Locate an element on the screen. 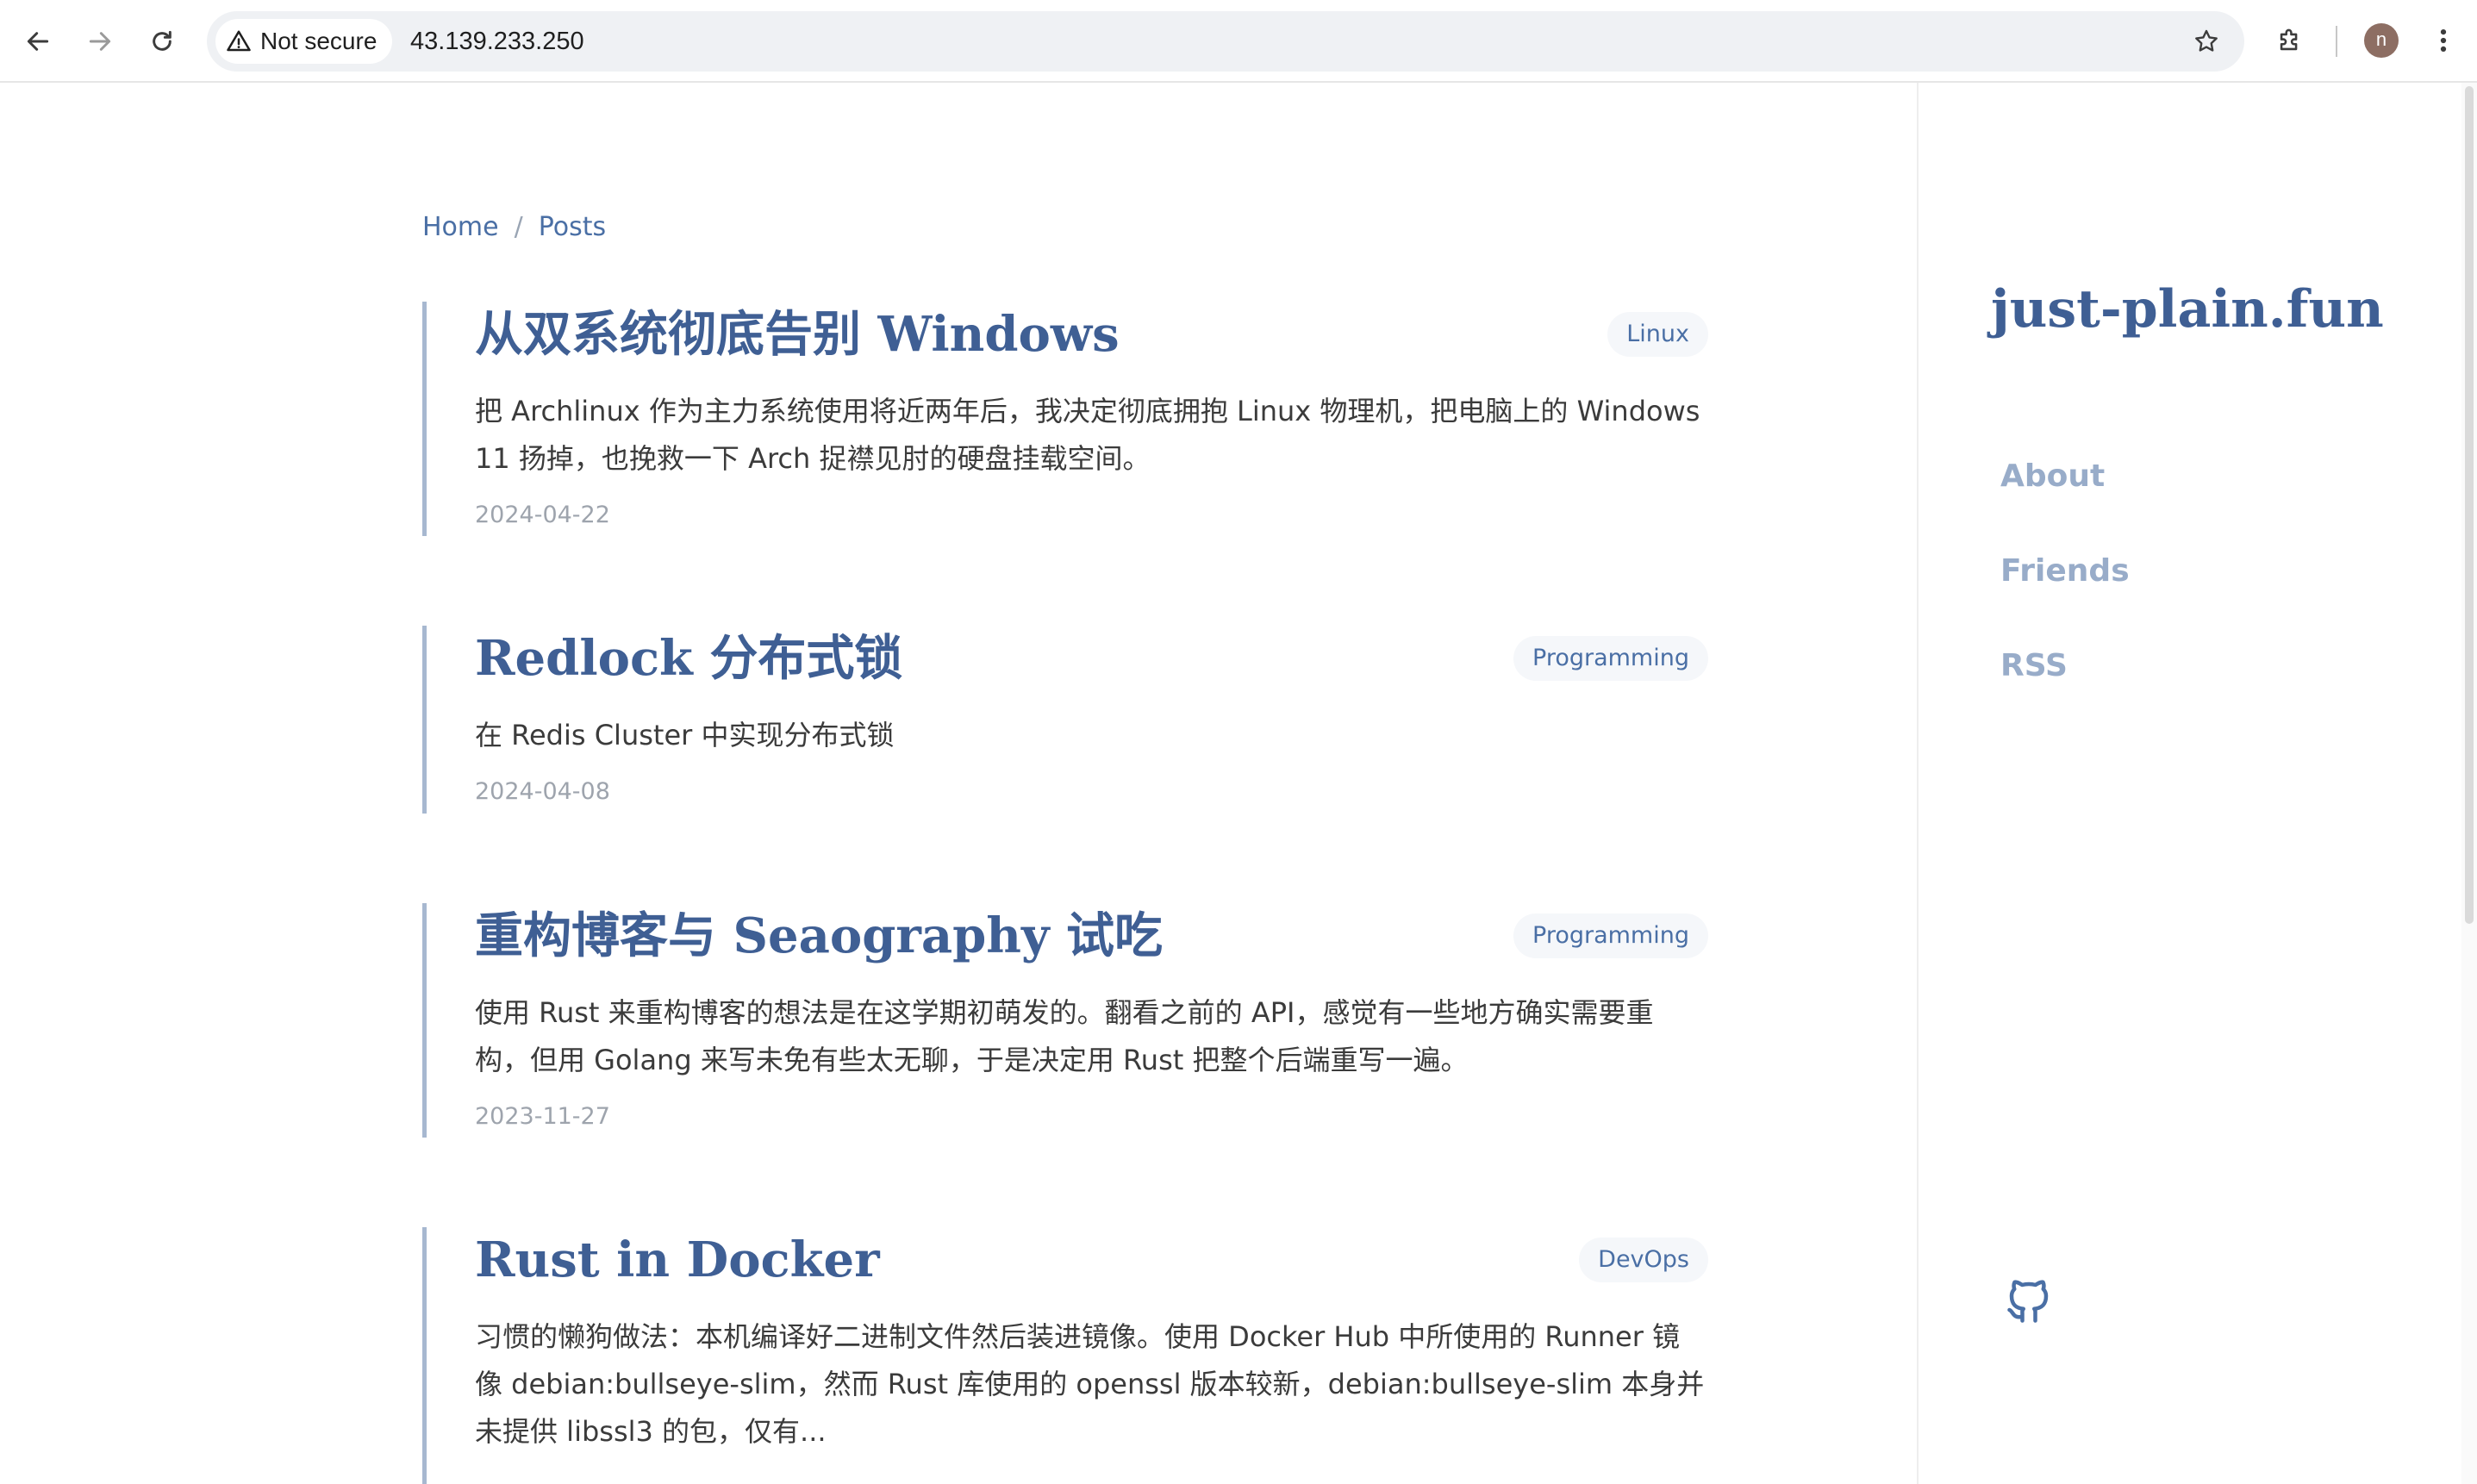 The height and width of the screenshot is (1484, 2477). sidebar-divider is located at coordinates (1918, 784).